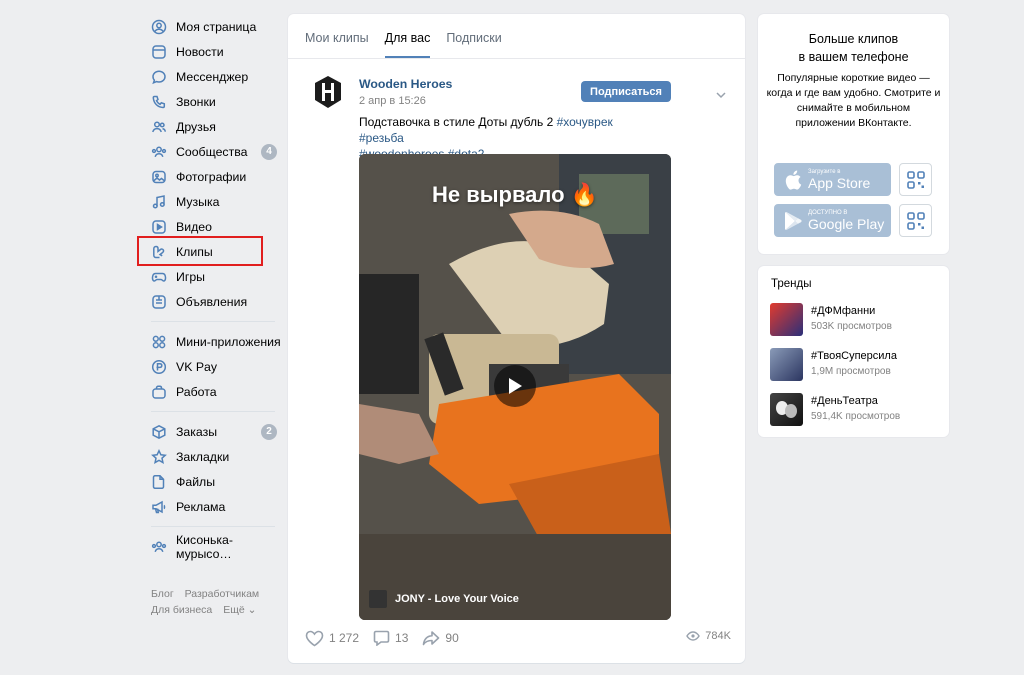 The height and width of the screenshot is (675, 1024). Describe the element at coordinates (216, 26) in the screenshot. I see `sidebar-item-label: Моя страница` at that location.